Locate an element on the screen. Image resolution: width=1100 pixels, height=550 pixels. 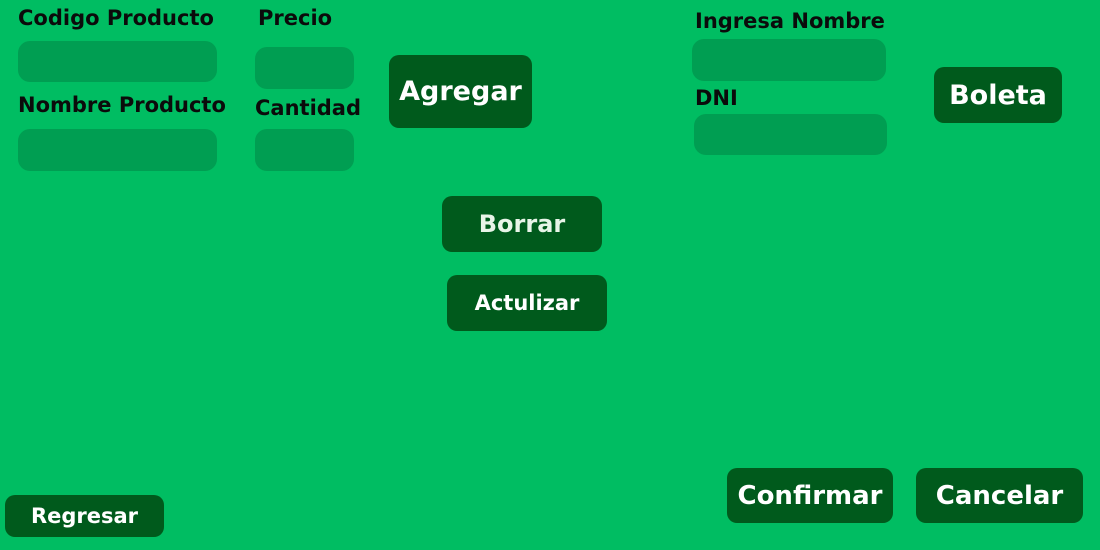
codigo-producto-label: Codigo Producto is located at coordinates (116, 18).